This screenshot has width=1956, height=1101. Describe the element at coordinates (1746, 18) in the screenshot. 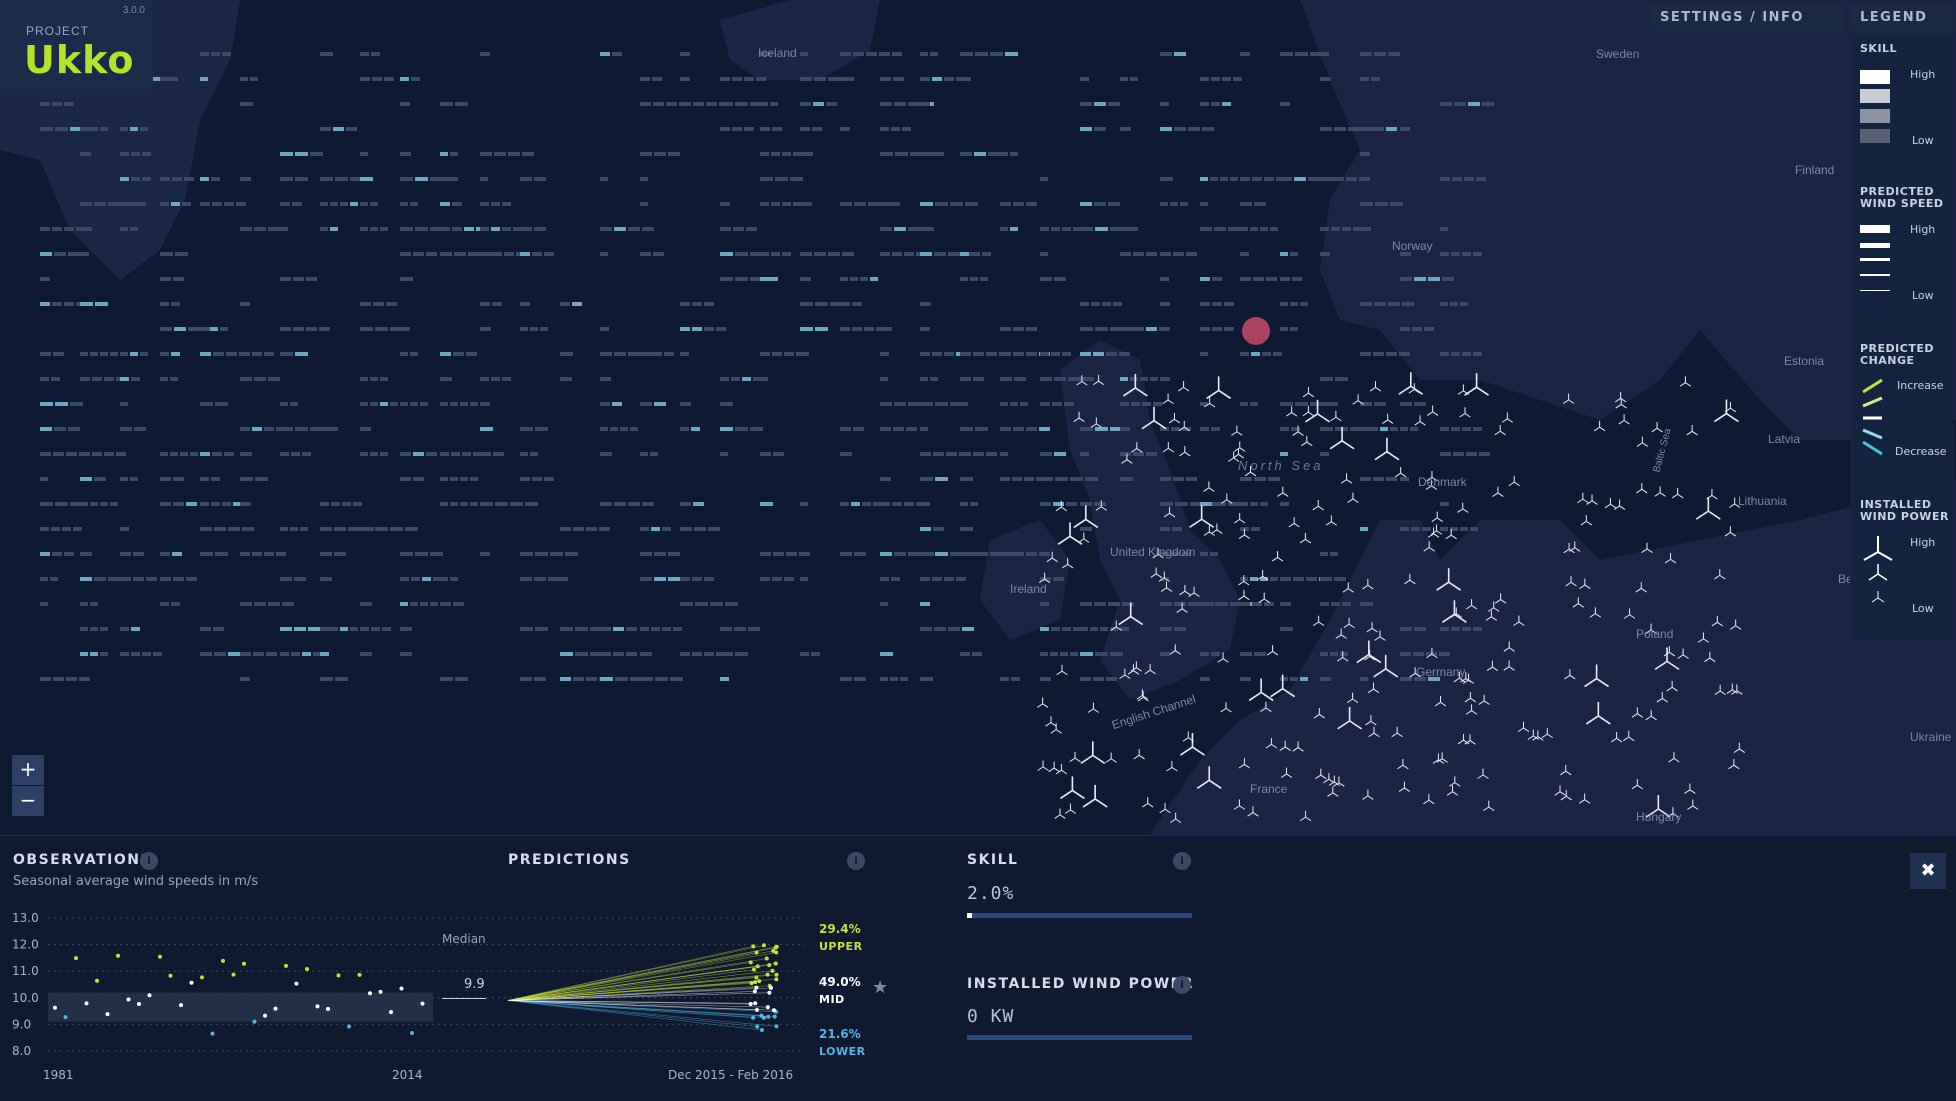

I see `settings-info-tab: SETTINGS / INFO` at that location.